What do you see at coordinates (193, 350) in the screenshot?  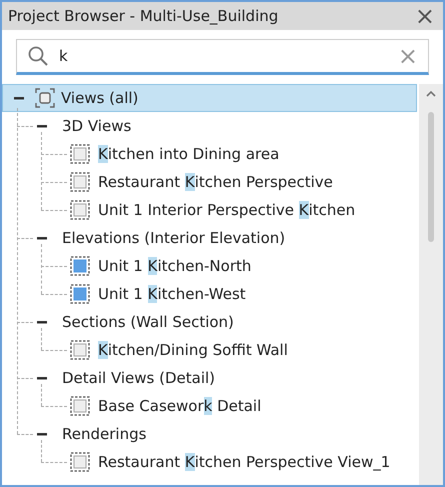 I see `view-label: Kitchen/Dining Soffit Wall` at bounding box center [193, 350].